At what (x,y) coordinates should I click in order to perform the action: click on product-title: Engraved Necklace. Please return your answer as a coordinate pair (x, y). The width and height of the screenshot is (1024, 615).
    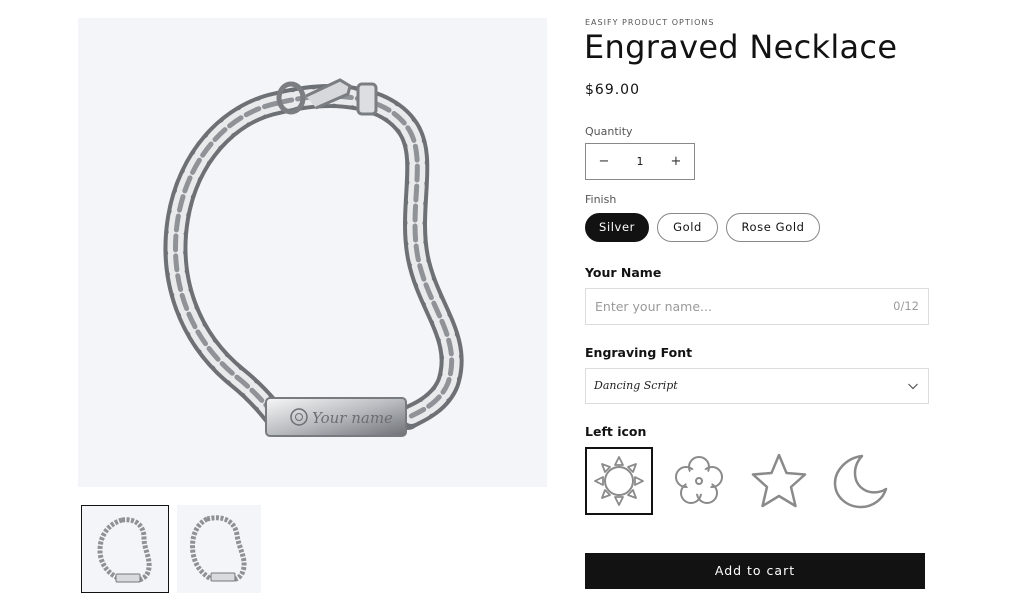
    Looking at the image, I should click on (741, 47).